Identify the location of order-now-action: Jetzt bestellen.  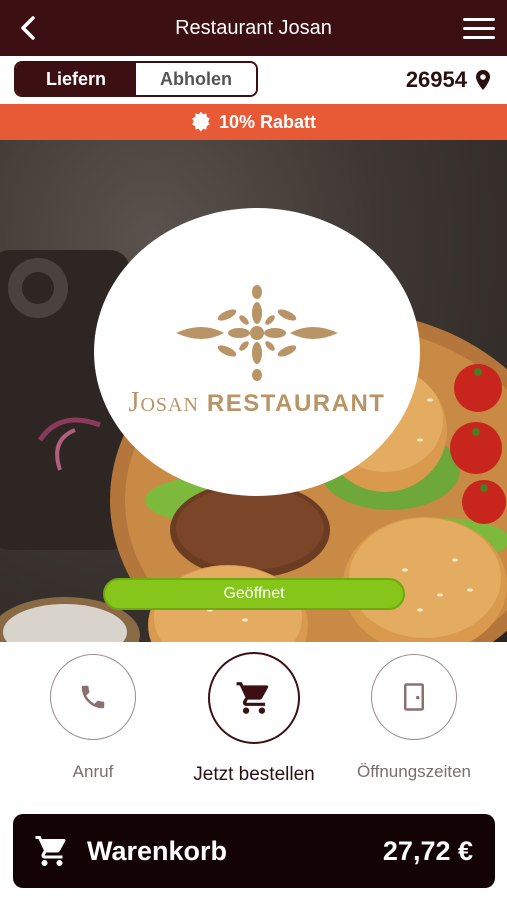
(254, 719).